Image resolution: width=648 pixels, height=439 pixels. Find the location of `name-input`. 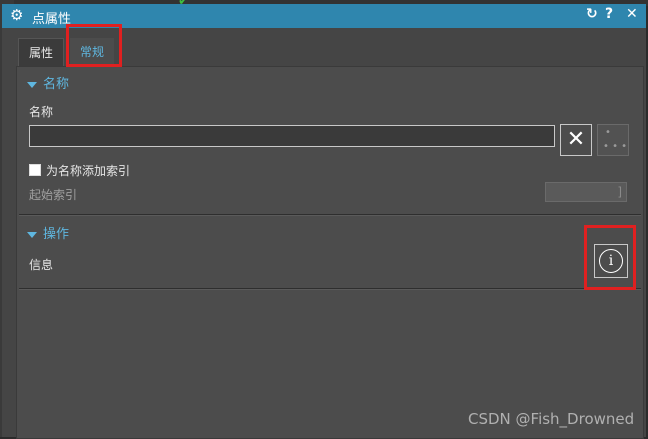

name-input is located at coordinates (292, 136).